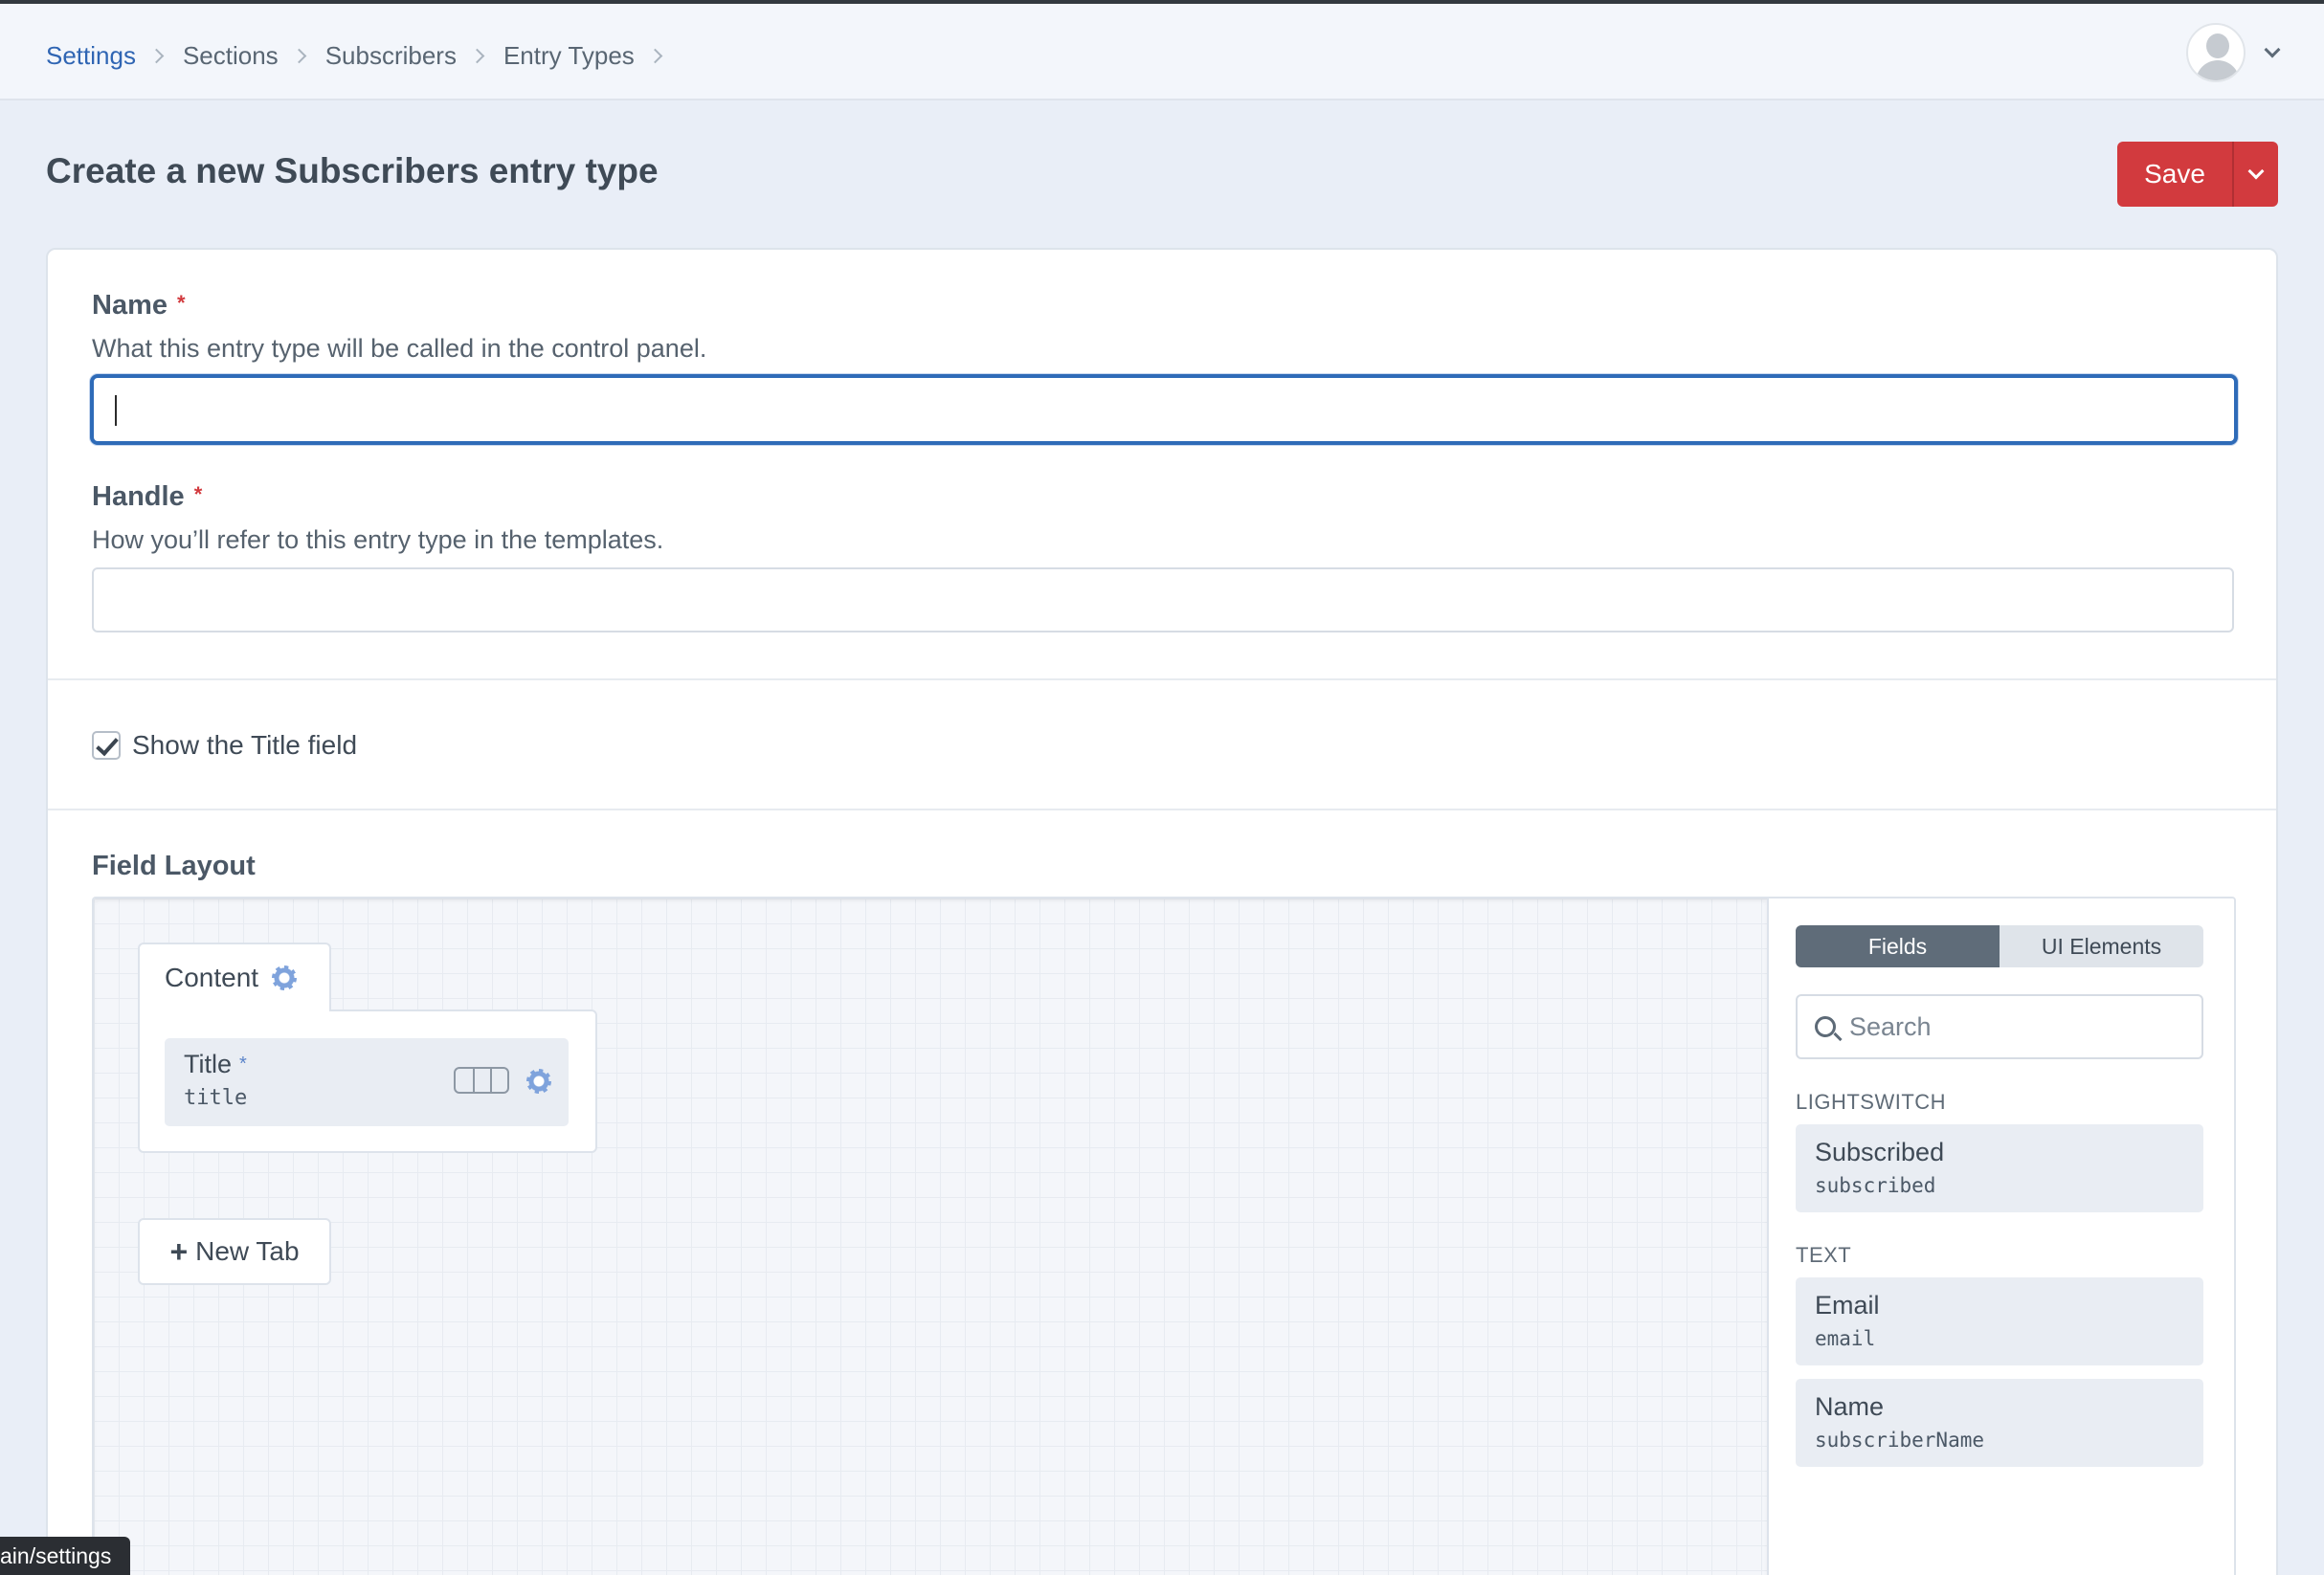  Describe the element at coordinates (2174, 174) in the screenshot. I see `save-button: Save` at that location.